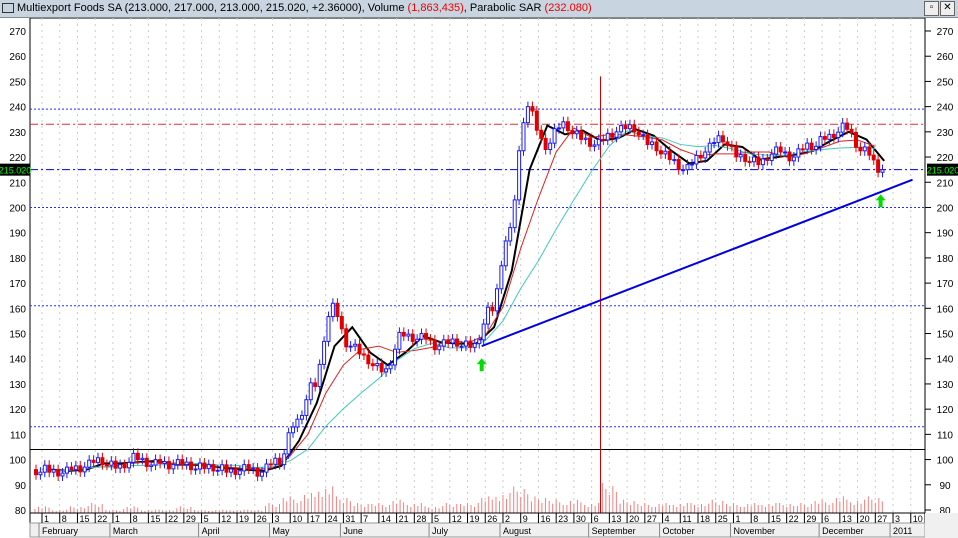  What do you see at coordinates (705, 519) in the screenshot?
I see `x-tick-label: 18` at bounding box center [705, 519].